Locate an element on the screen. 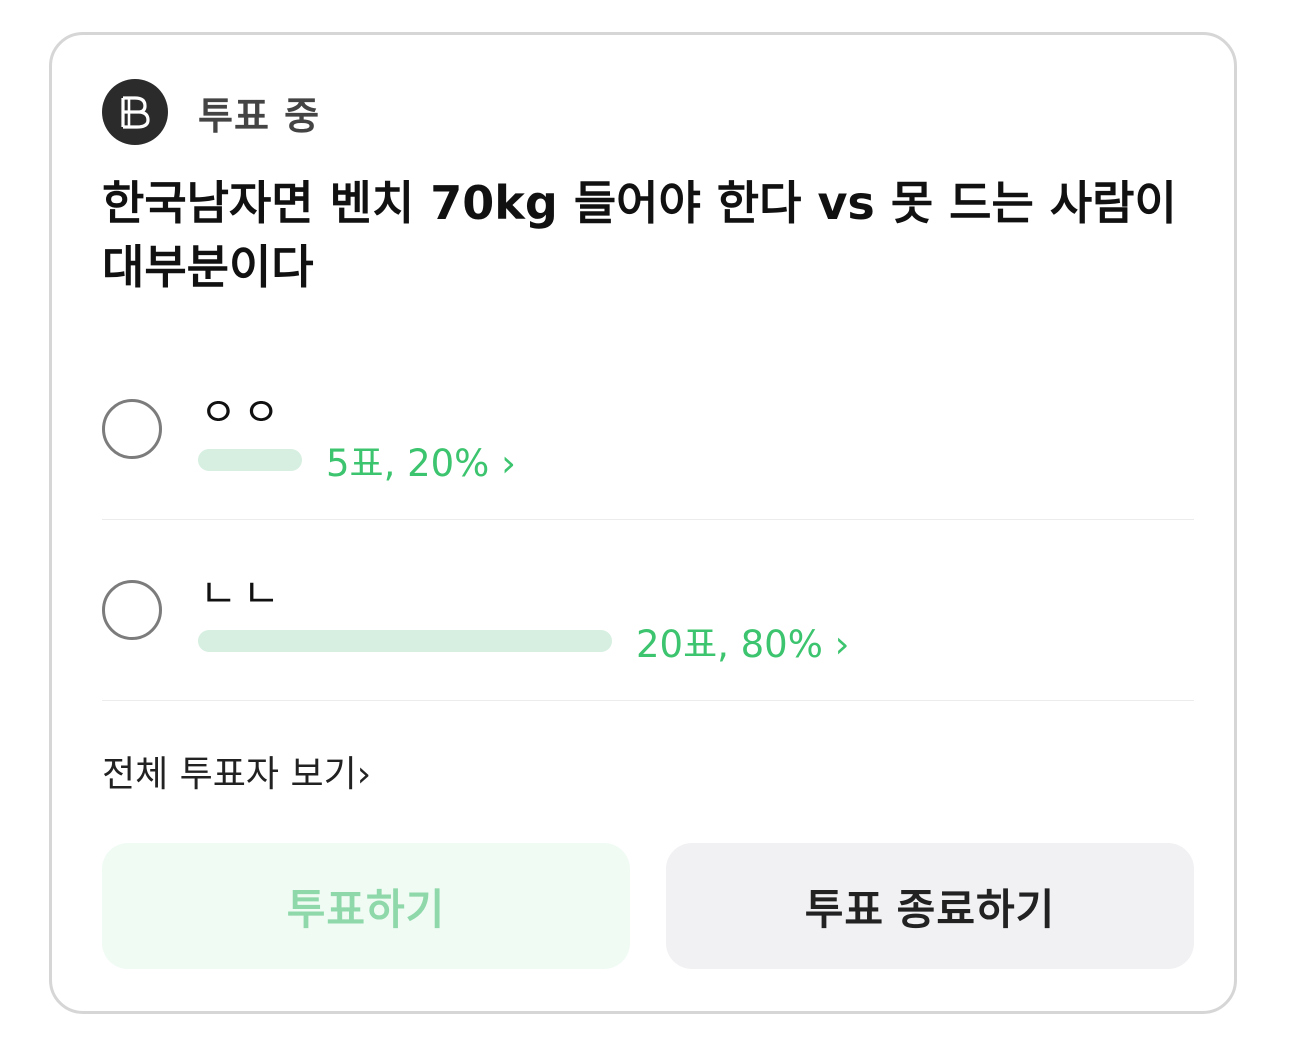 The height and width of the screenshot is (1048, 1290). option-result: 5표, 20% › is located at coordinates (357, 460).